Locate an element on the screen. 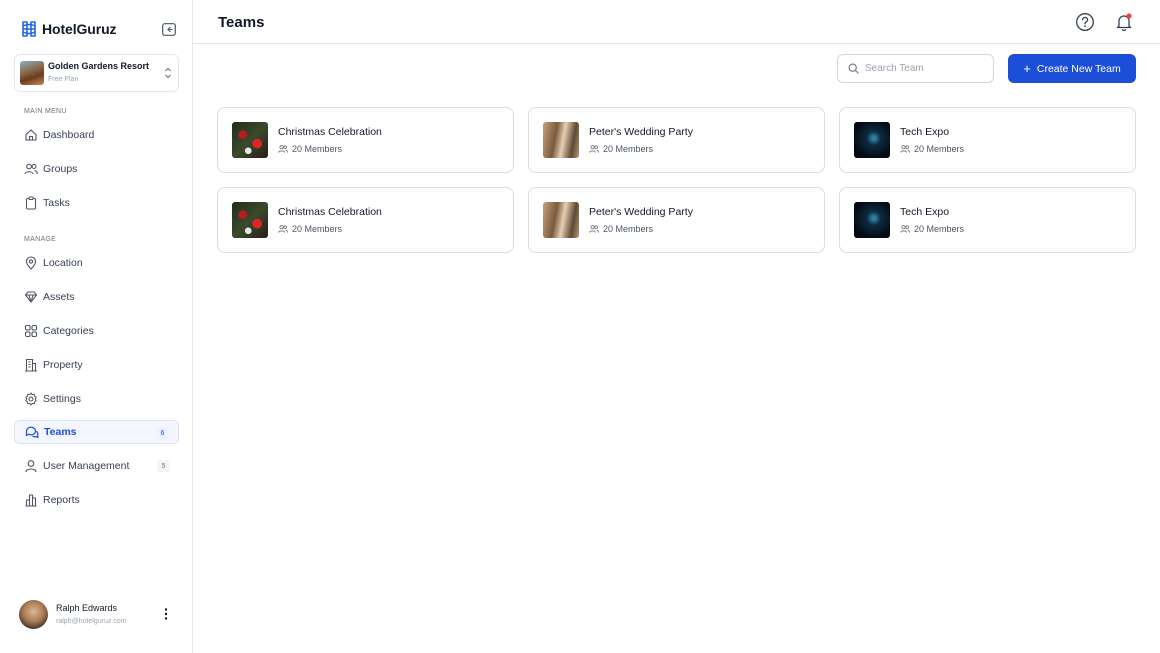  sidebar-item-label: Teams is located at coordinates (60, 432).